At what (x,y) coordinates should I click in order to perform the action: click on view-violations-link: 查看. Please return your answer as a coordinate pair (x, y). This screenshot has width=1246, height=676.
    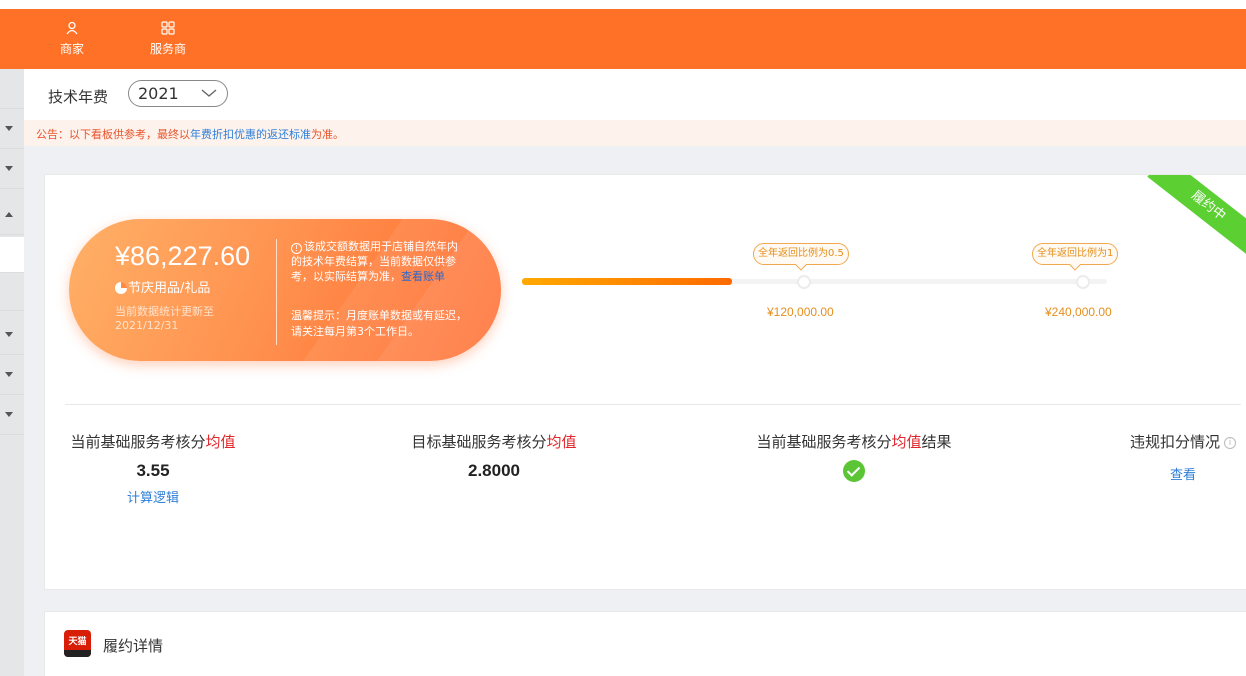
    Looking at the image, I should click on (1183, 473).